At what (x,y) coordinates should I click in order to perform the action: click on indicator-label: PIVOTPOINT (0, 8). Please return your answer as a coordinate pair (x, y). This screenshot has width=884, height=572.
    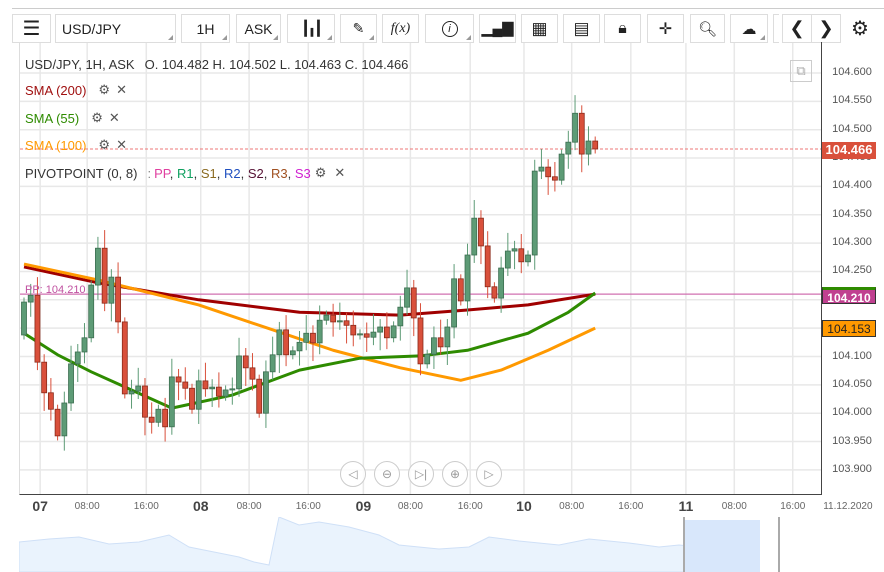
    Looking at the image, I should click on (81, 173).